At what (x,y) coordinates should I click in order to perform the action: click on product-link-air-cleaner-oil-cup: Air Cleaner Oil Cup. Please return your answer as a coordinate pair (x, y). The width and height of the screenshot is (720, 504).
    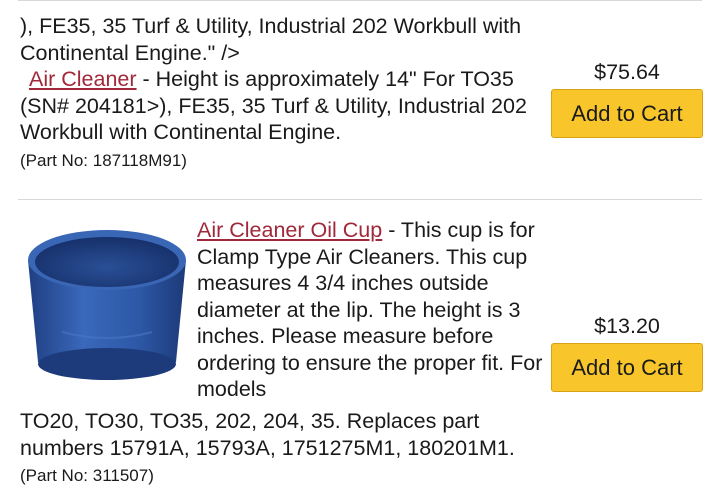
    Looking at the image, I should click on (289, 230).